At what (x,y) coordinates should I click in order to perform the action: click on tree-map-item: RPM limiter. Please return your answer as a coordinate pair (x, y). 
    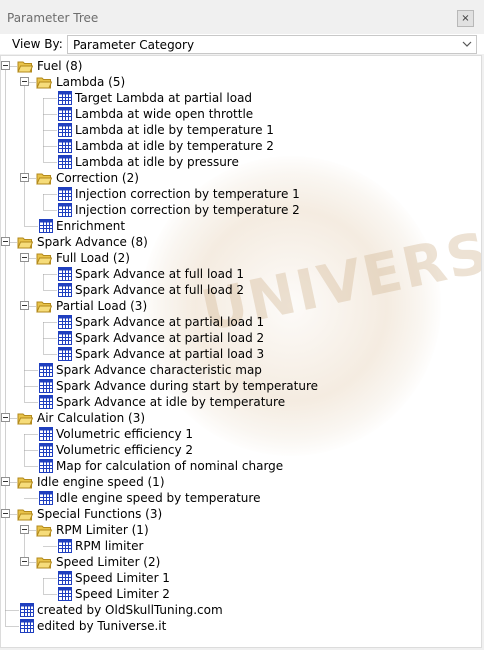
    Looking at the image, I should click on (241, 546).